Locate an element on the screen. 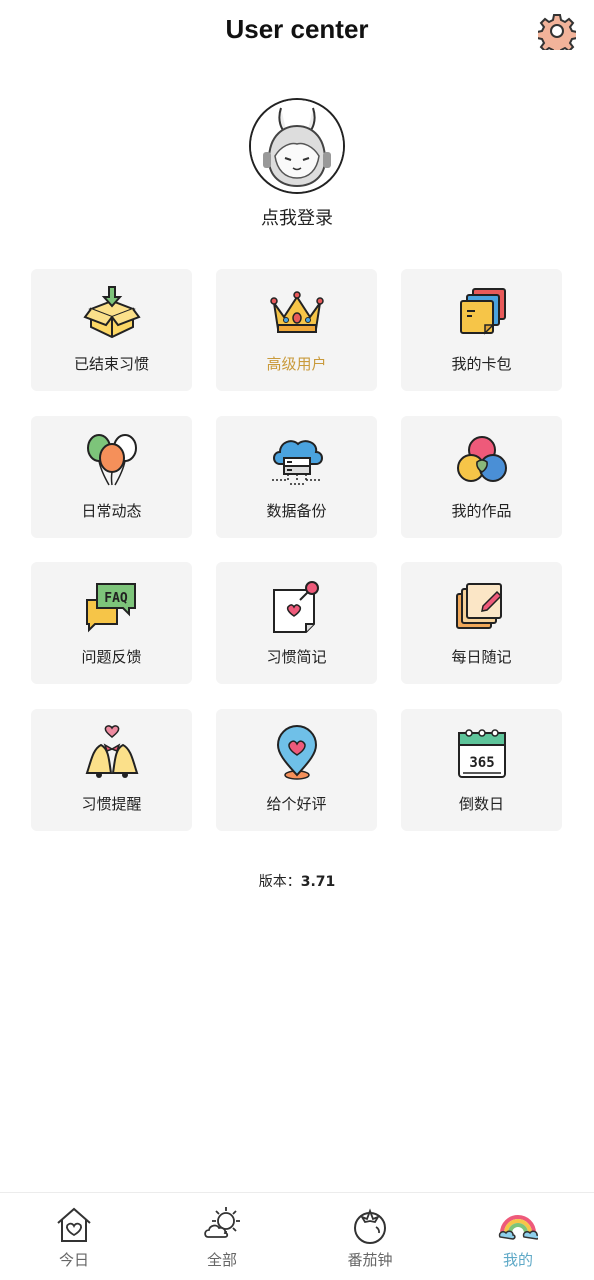 This screenshot has width=594, height=1280. tab-label: 全部 is located at coordinates (221, 1260).